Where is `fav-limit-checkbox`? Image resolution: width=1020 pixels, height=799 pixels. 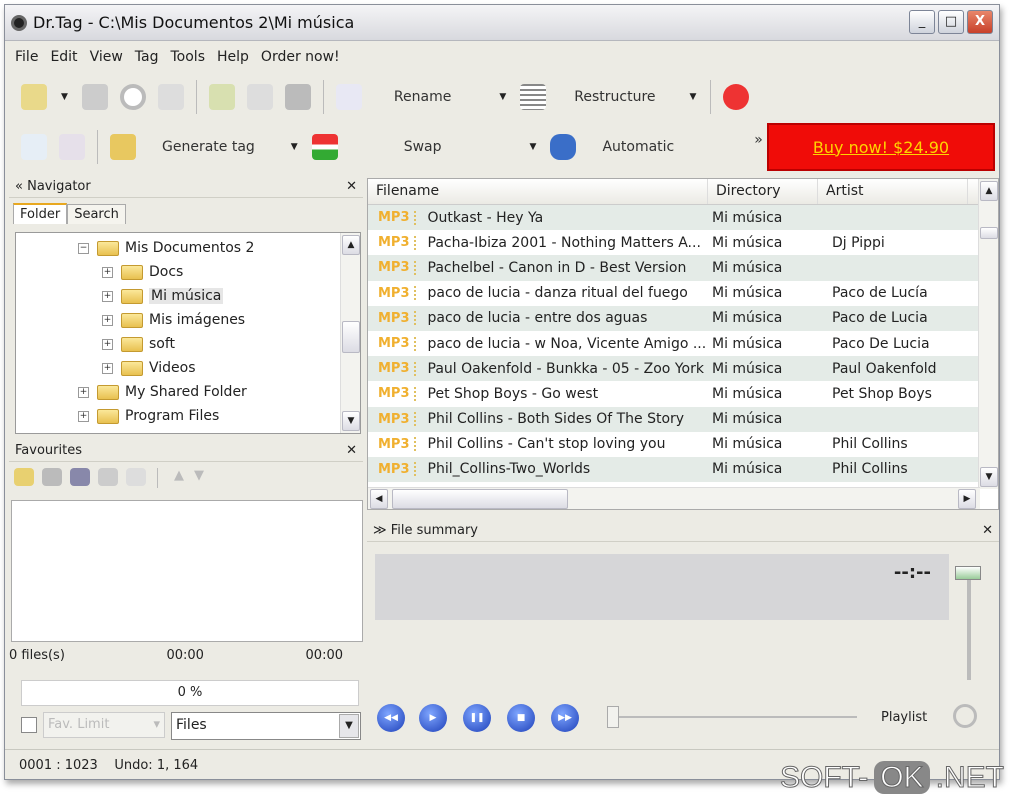 fav-limit-checkbox is located at coordinates (29, 725).